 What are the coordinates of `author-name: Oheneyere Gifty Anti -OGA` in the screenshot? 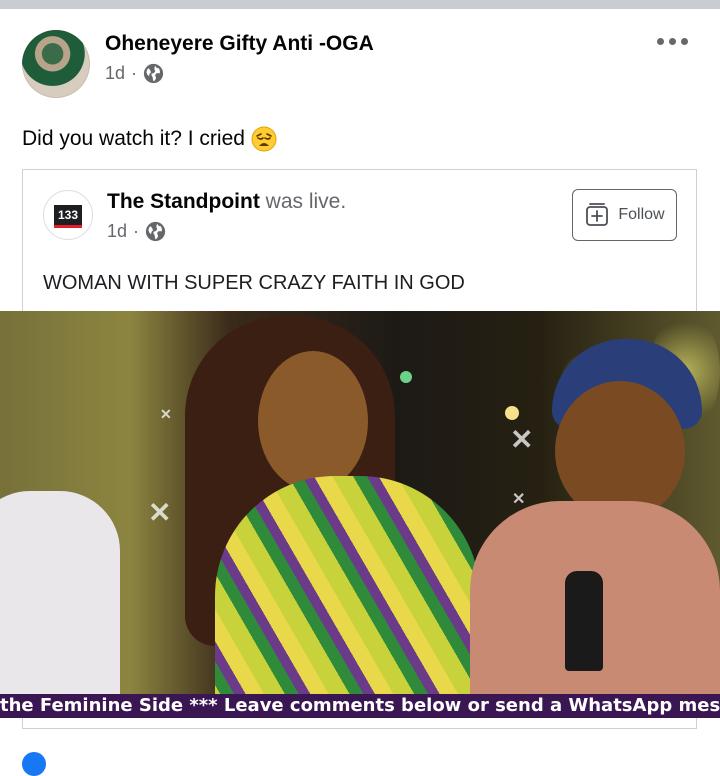 It's located at (239, 44).